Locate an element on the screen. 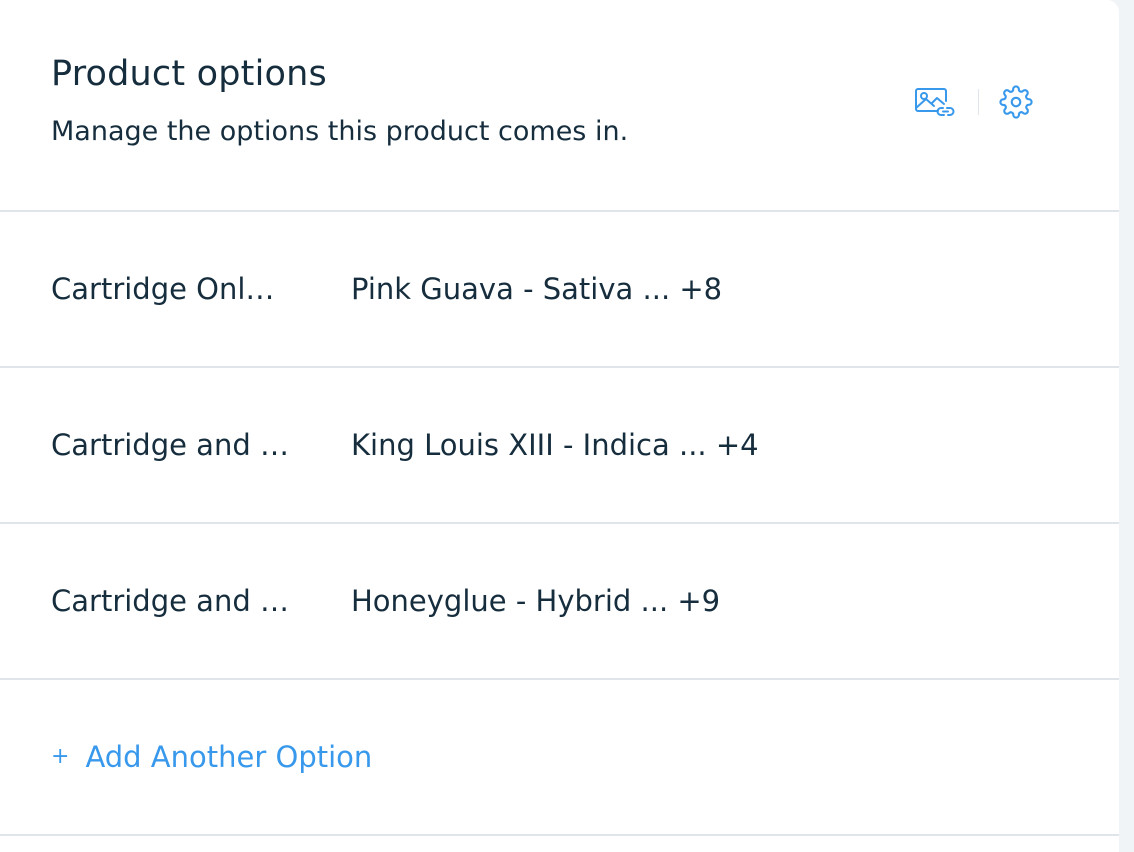  section-title: Product options is located at coordinates (189, 74).